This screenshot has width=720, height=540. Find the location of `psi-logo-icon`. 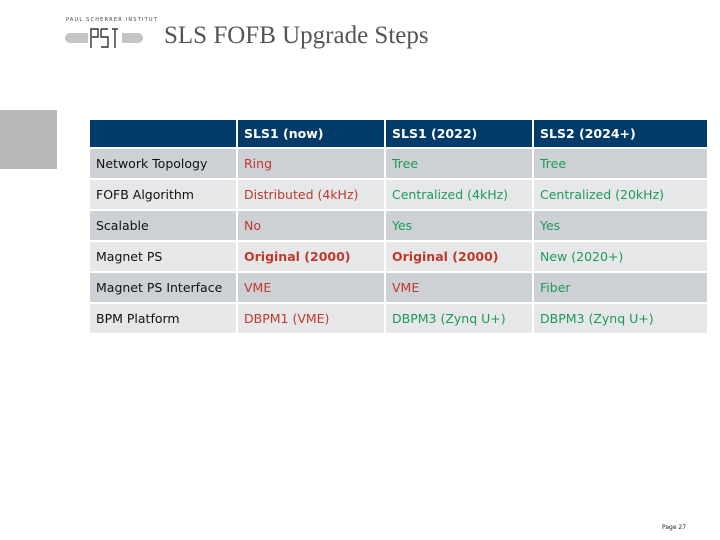

psi-logo-icon is located at coordinates (105, 38).